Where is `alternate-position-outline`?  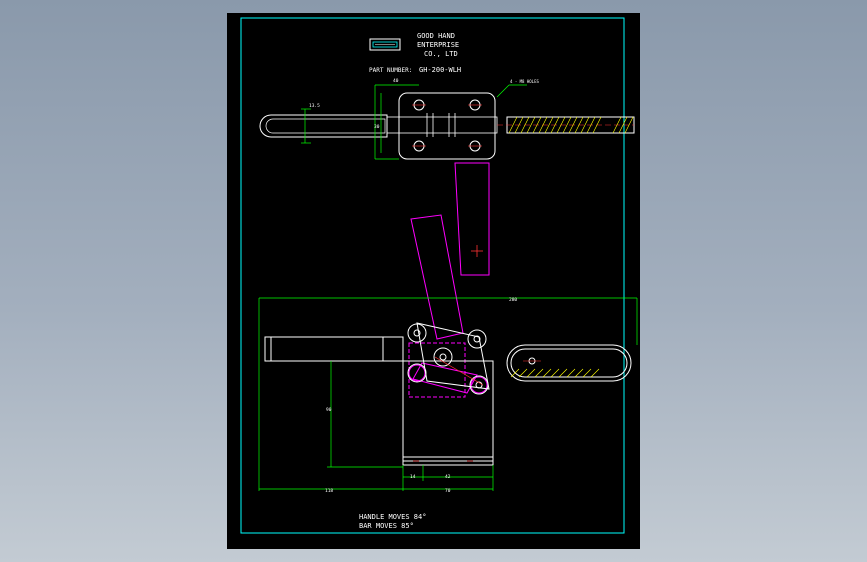 alternate-position-outline is located at coordinates (449, 280).